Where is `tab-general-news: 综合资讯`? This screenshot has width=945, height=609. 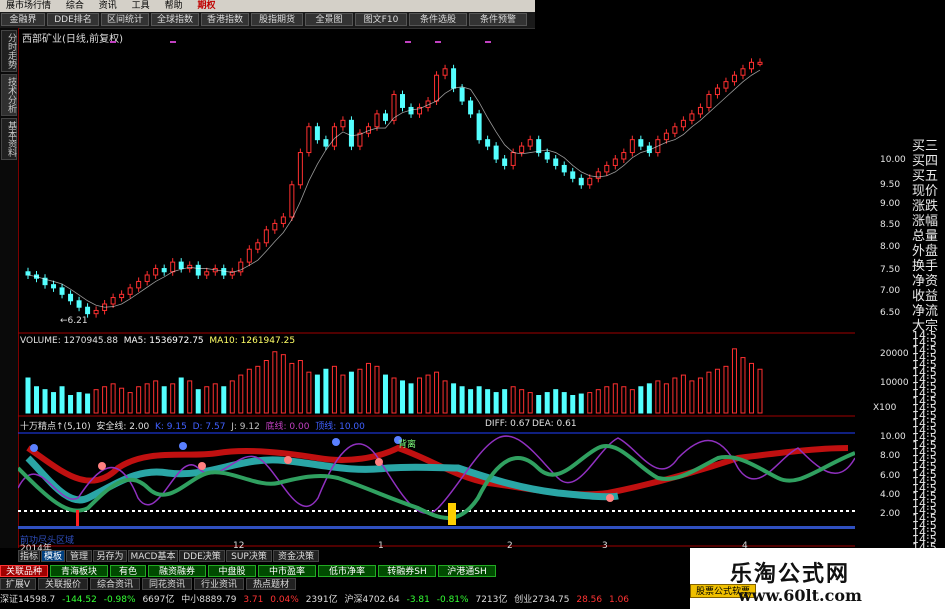
tab-general-news: 综合资讯 is located at coordinates (115, 584).